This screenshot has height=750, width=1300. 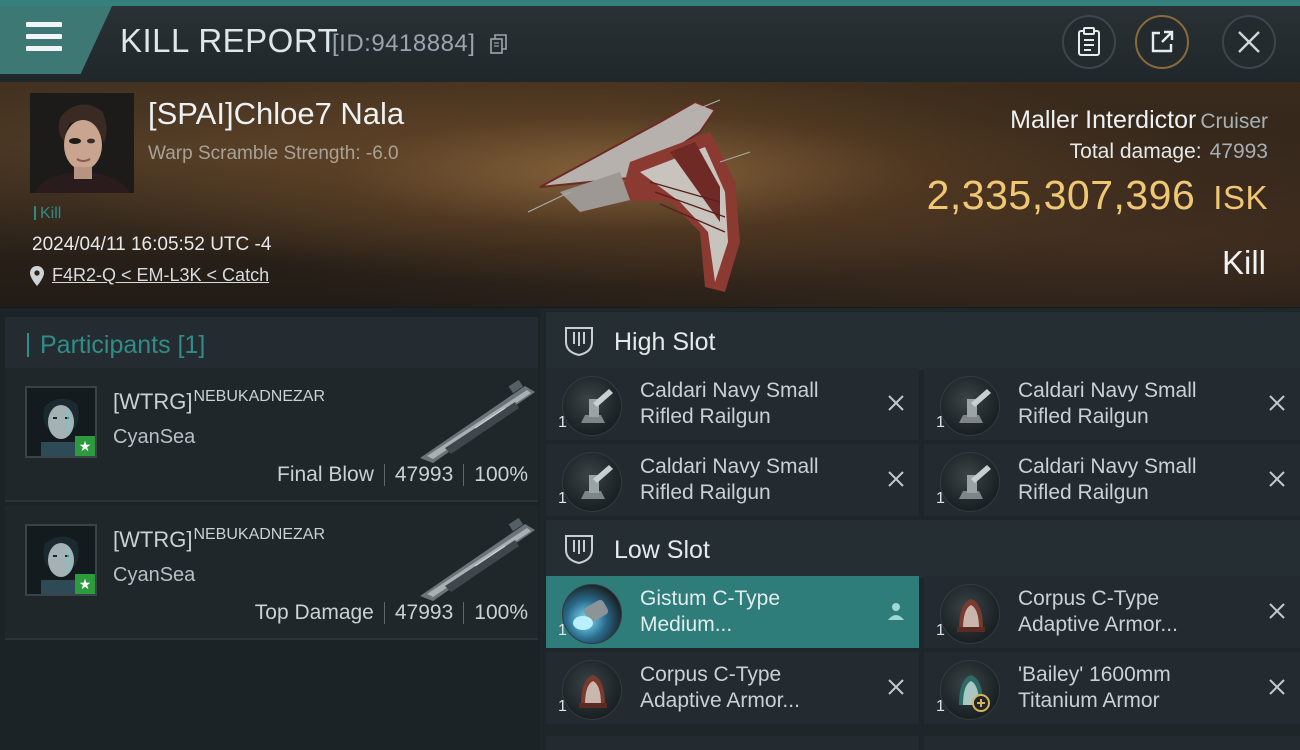 I want to click on participant-stats: Final Blow 47993 100%, so click(x=402, y=475).